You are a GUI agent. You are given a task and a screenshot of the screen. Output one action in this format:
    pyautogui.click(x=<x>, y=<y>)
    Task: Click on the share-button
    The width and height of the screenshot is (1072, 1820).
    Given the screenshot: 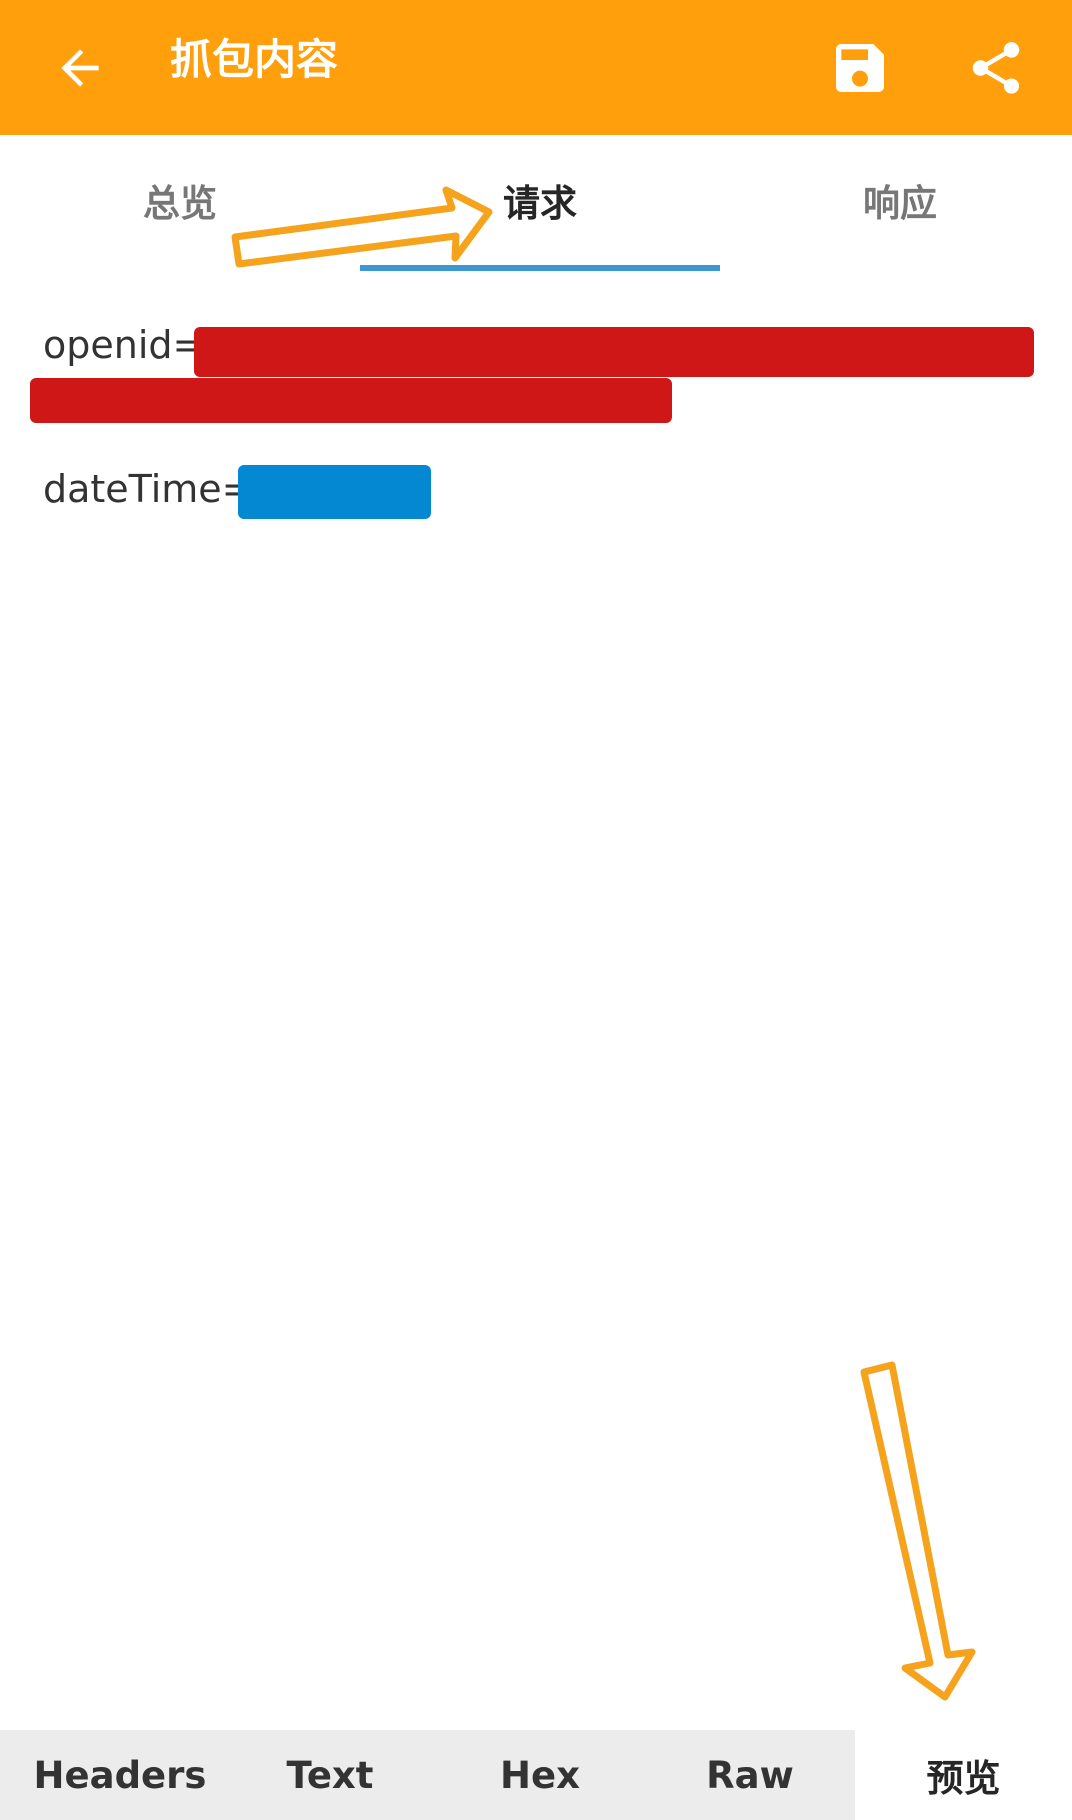 What is the action you would take?
    pyautogui.click(x=996, y=68)
    